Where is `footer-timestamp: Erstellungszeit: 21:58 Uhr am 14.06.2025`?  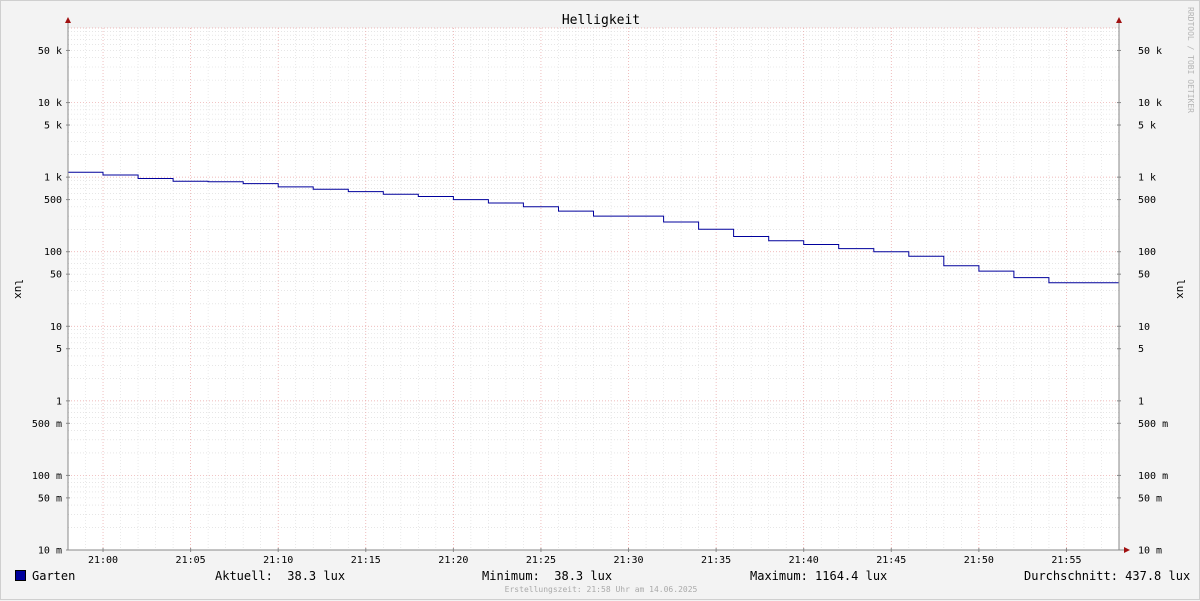 footer-timestamp: Erstellungszeit: 21:58 Uhr am 14.06.2025 is located at coordinates (601, 589).